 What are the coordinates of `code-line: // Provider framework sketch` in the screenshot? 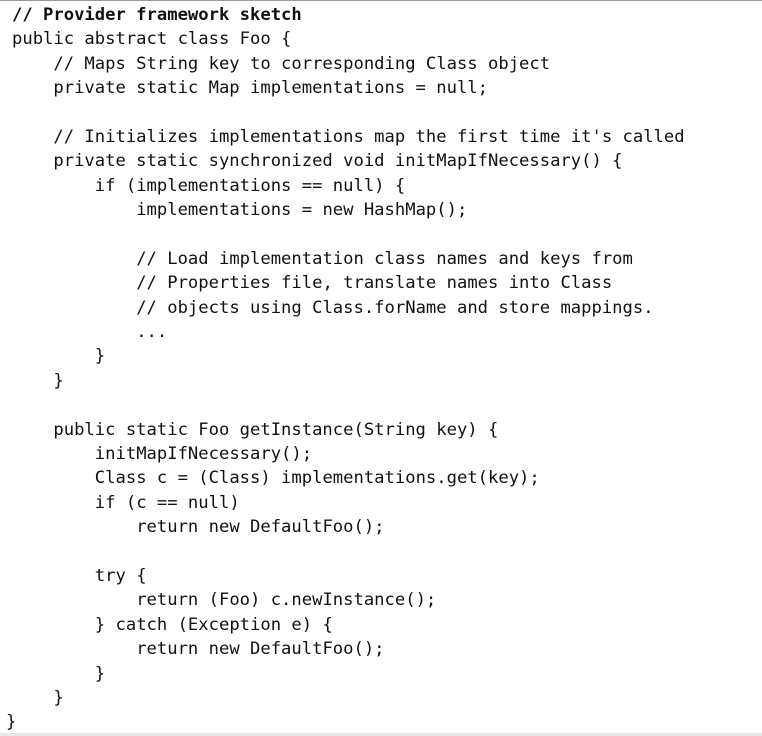 It's located at (157, 15).